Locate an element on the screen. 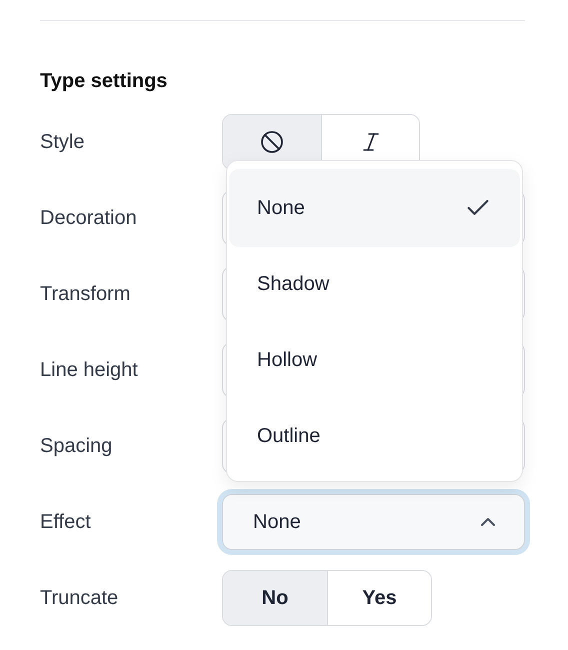 The image size is (568, 650). segment-option: Yes is located at coordinates (379, 598).